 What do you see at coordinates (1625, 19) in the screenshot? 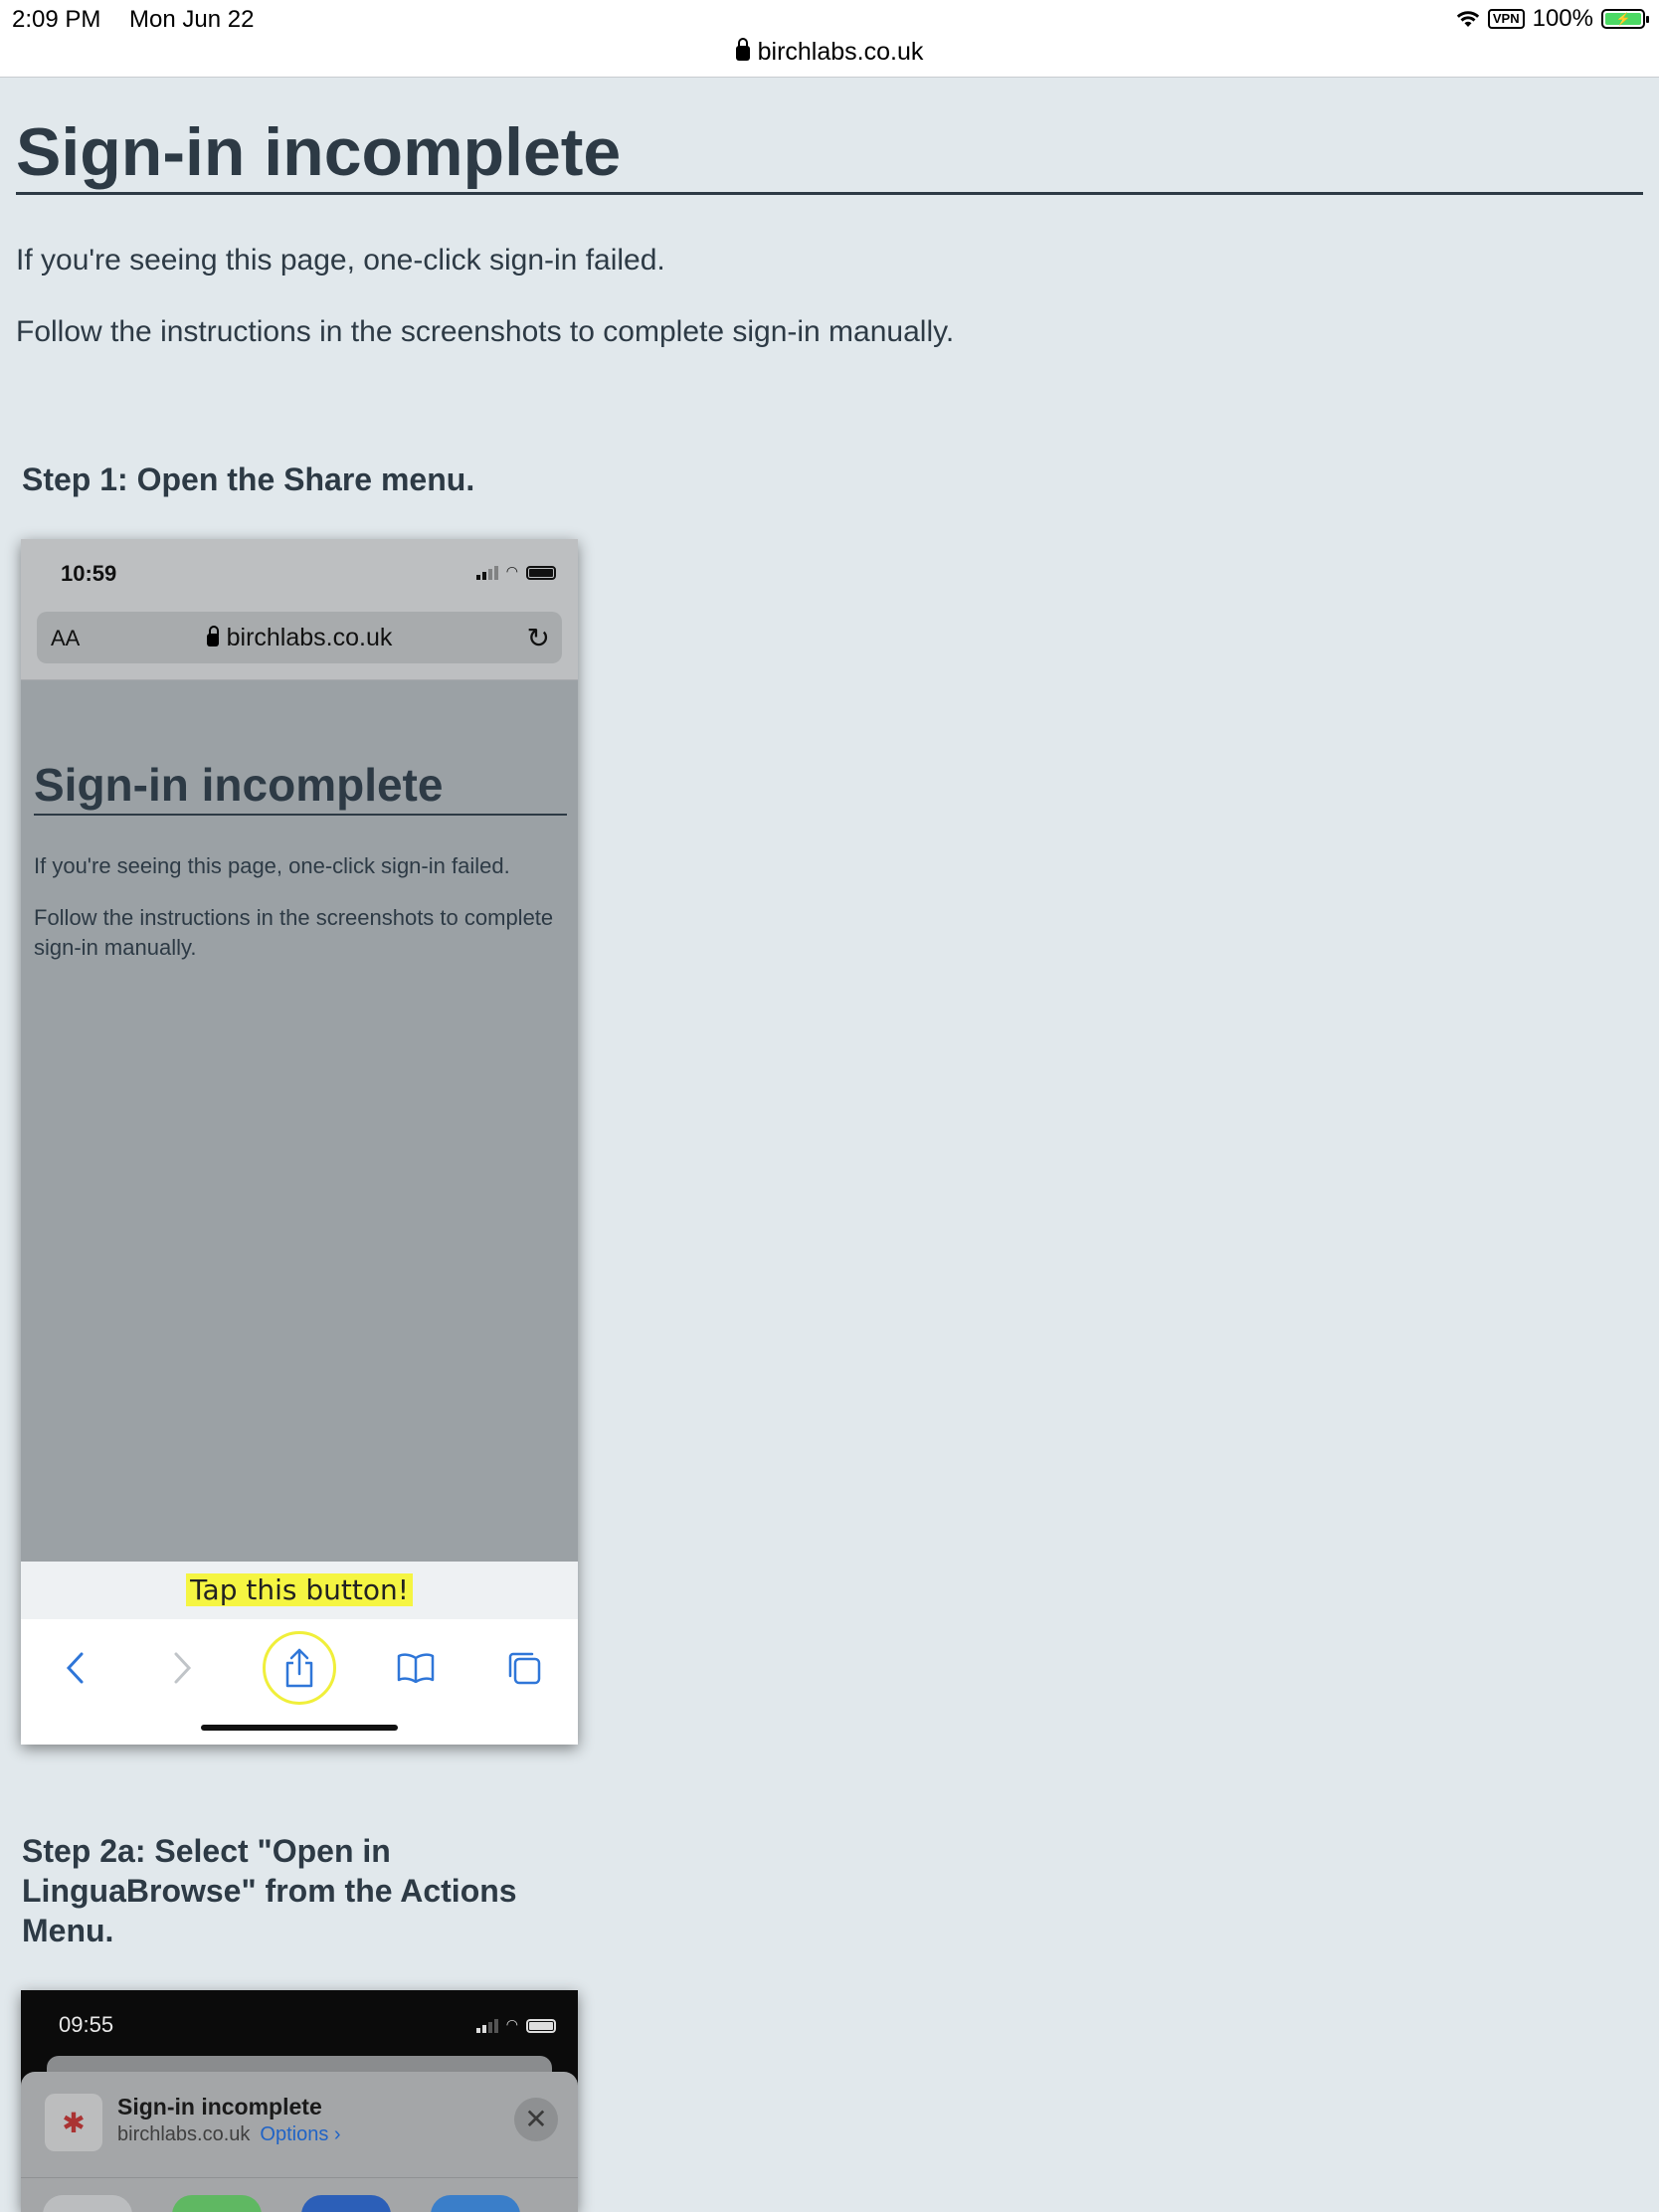
I see `battery-icon: ⚡` at bounding box center [1625, 19].